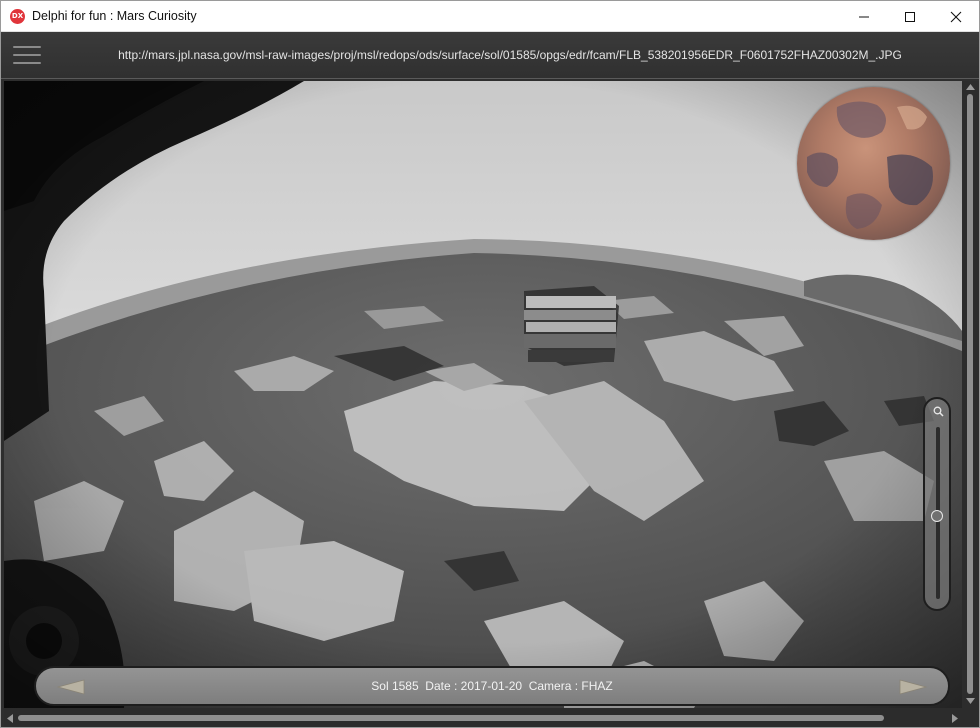  What do you see at coordinates (17, 16) in the screenshot?
I see `app-logo-icon: DX` at bounding box center [17, 16].